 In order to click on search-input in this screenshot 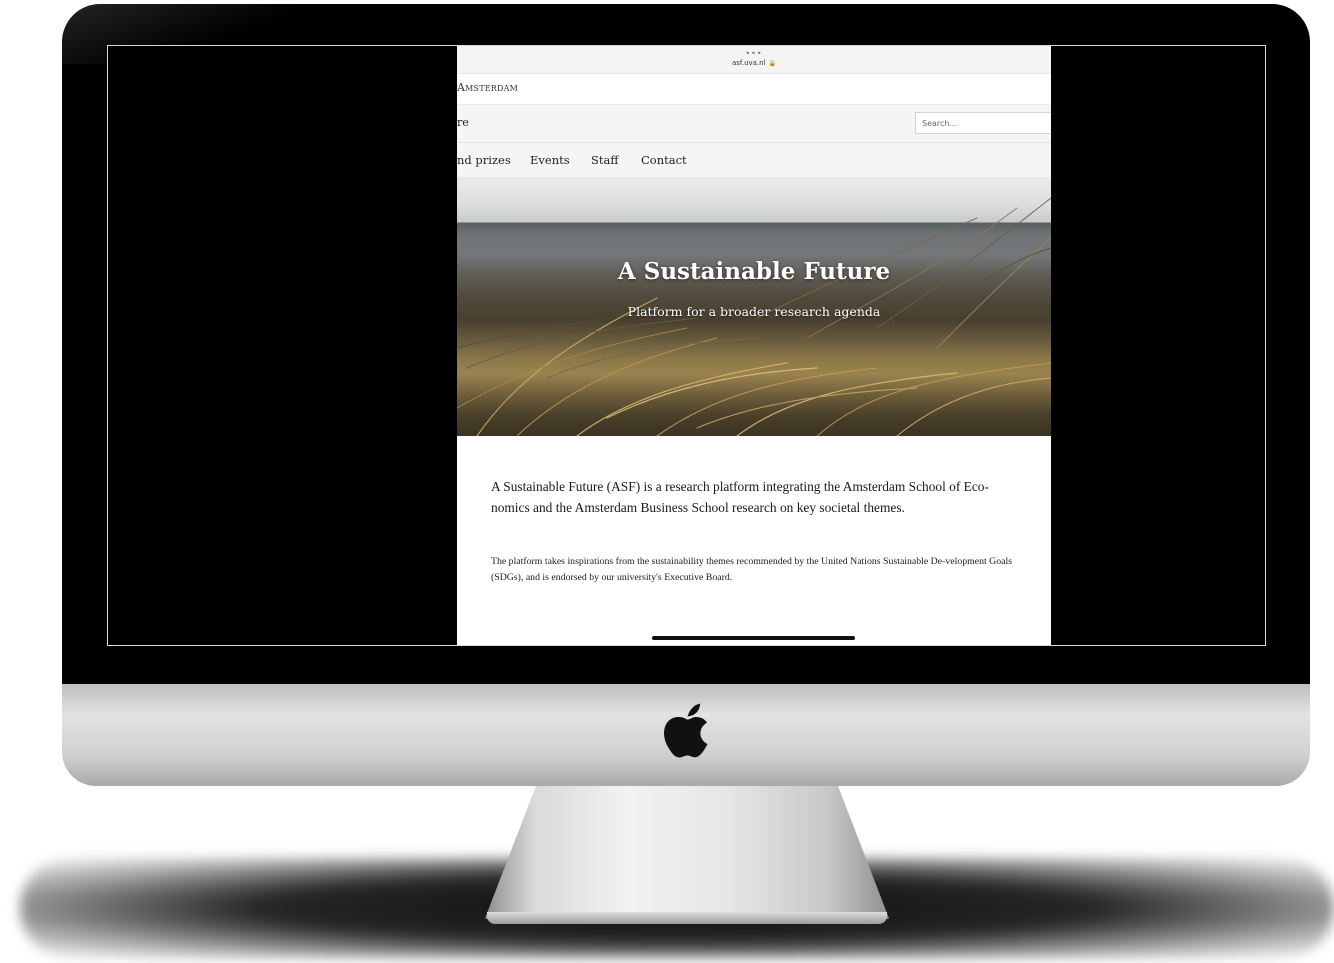, I will do `click(983, 123)`.